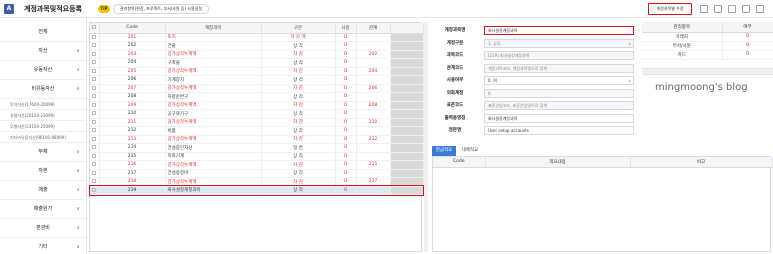 This screenshot has height=254, width=773. What do you see at coordinates (78, 89) in the screenshot?
I see `chevron-icon: ∧` at bounding box center [78, 89].